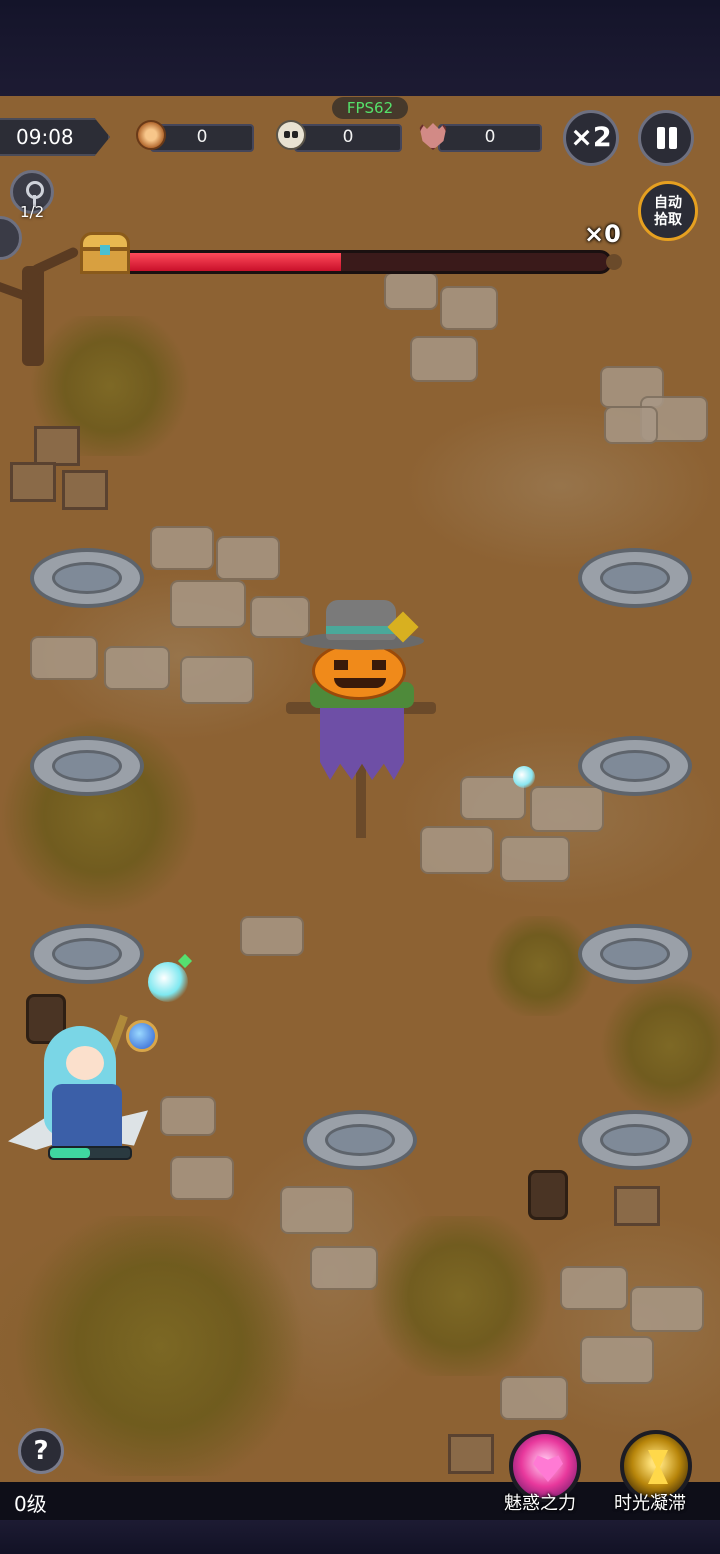 The height and width of the screenshot is (1554, 720). Describe the element at coordinates (291, 135) in the screenshot. I see `skull-icon` at that location.